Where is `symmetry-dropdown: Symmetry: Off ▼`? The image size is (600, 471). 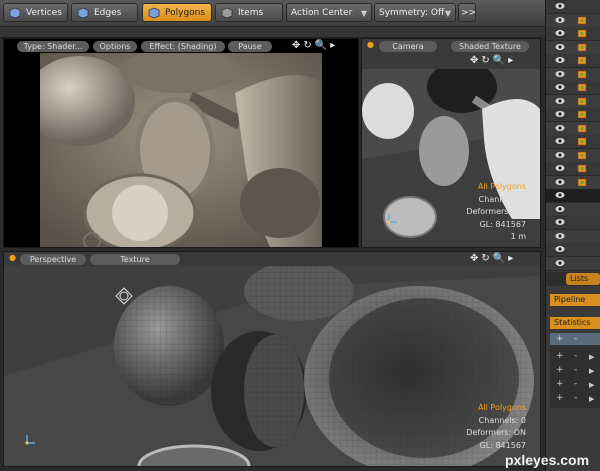
symmetry-dropdown: Symmetry: Off ▼ is located at coordinates (415, 12).